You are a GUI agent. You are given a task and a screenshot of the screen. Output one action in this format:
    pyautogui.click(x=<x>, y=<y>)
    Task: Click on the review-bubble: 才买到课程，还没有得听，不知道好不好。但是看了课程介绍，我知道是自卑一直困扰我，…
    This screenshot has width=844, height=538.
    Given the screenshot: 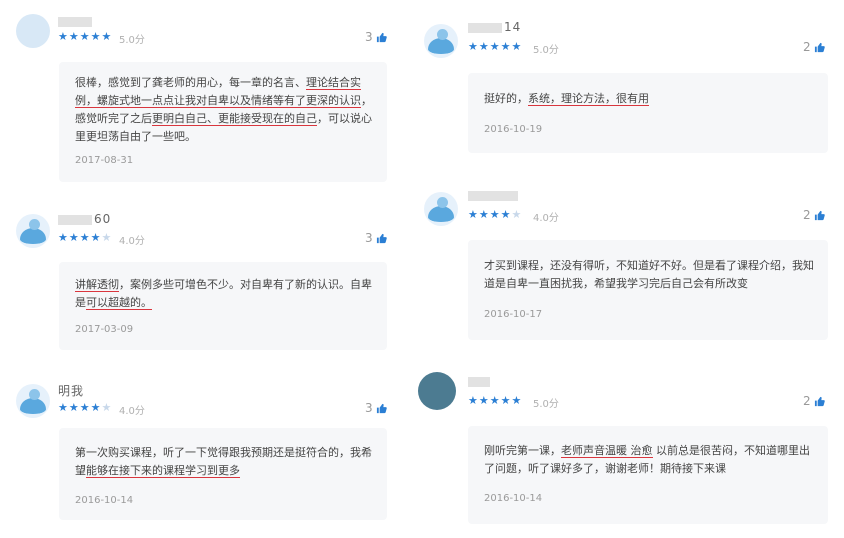 What is the action you would take?
    pyautogui.click(x=648, y=290)
    